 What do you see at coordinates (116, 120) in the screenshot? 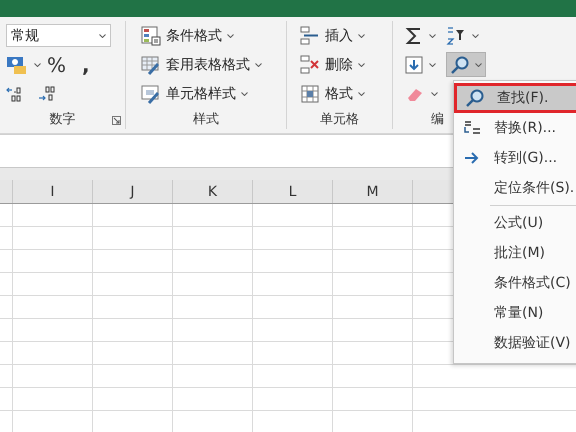
I see `dialog-launcher-icon` at bounding box center [116, 120].